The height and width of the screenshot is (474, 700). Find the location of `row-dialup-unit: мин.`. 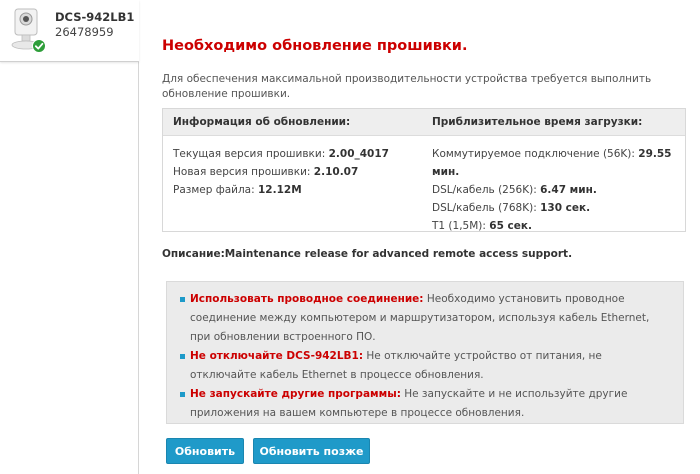

row-dialup-unit: мин. is located at coordinates (446, 172).